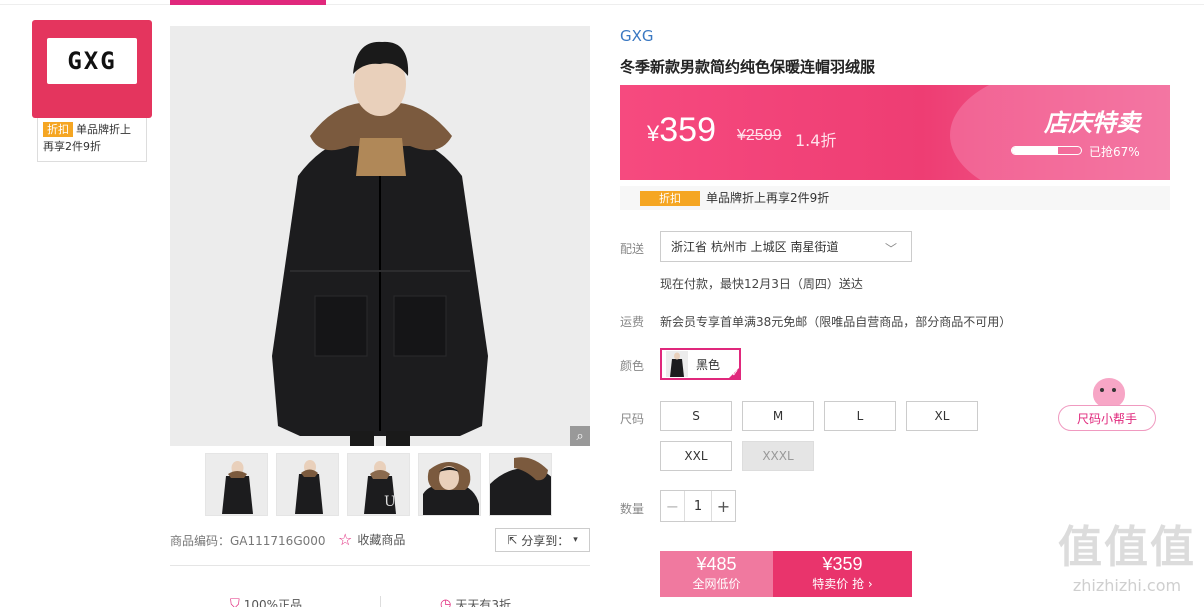 Image resolution: width=1204 pixels, height=607 pixels. Describe the element at coordinates (380, 565) in the screenshot. I see `divider` at that location.